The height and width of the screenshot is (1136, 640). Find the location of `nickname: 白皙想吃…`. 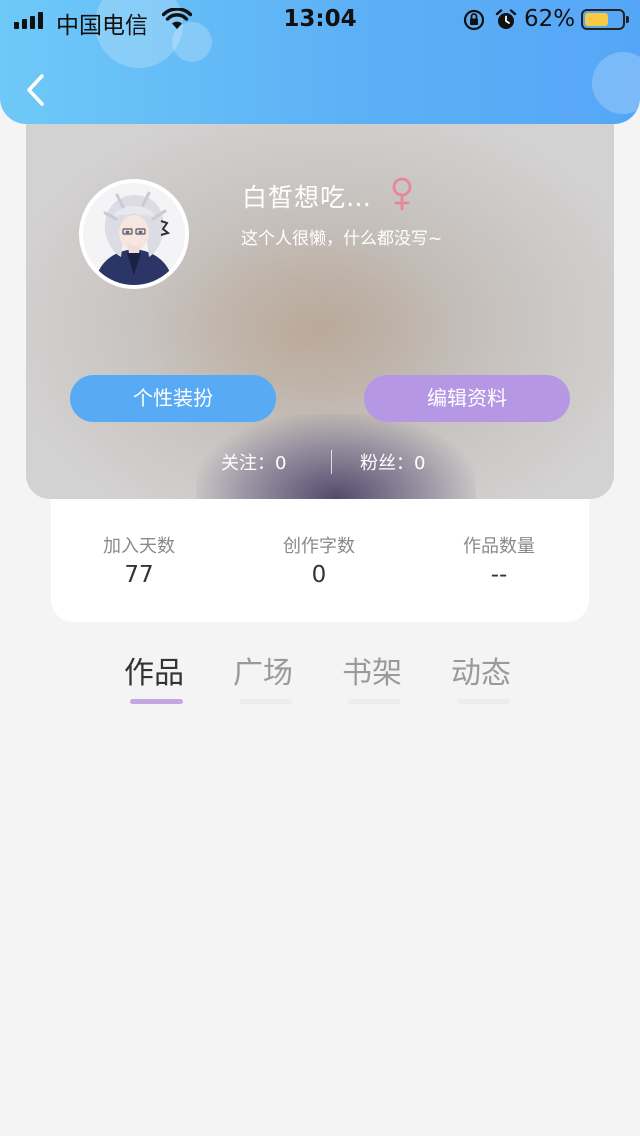

nickname: 白皙想吃… is located at coordinates (307, 197).